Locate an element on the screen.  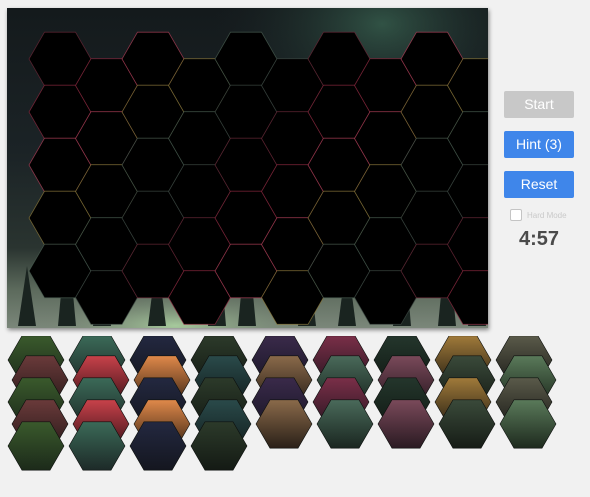
start-button: Start is located at coordinates (539, 104).